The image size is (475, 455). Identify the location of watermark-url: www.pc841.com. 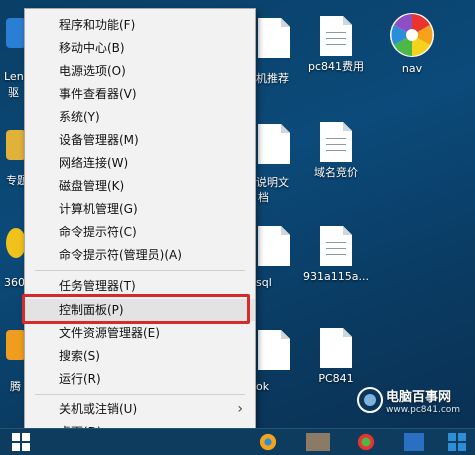
(423, 410).